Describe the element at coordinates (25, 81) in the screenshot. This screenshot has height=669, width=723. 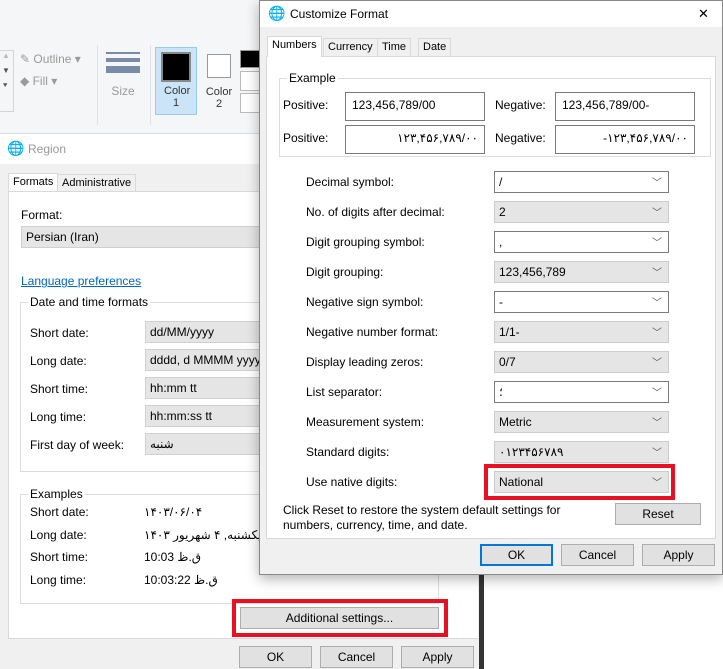
I see `fill-bucket-icon: ◆` at that location.